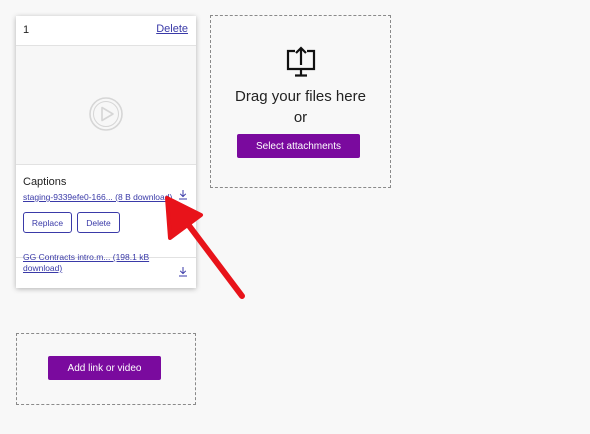  I want to click on card-header: 1 Delete, so click(106, 31).